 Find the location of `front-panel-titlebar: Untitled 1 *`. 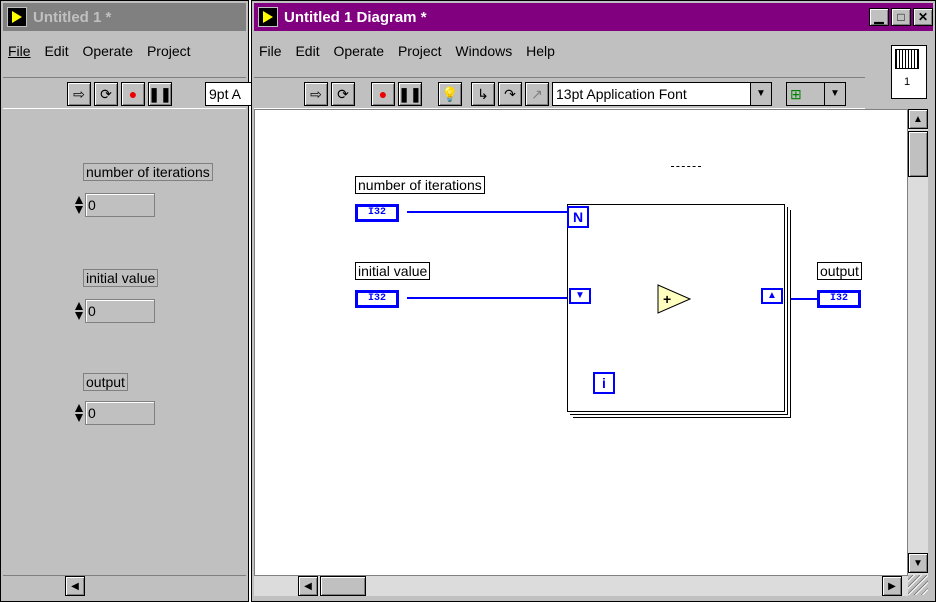

front-panel-titlebar: Untitled 1 * is located at coordinates (124, 17).